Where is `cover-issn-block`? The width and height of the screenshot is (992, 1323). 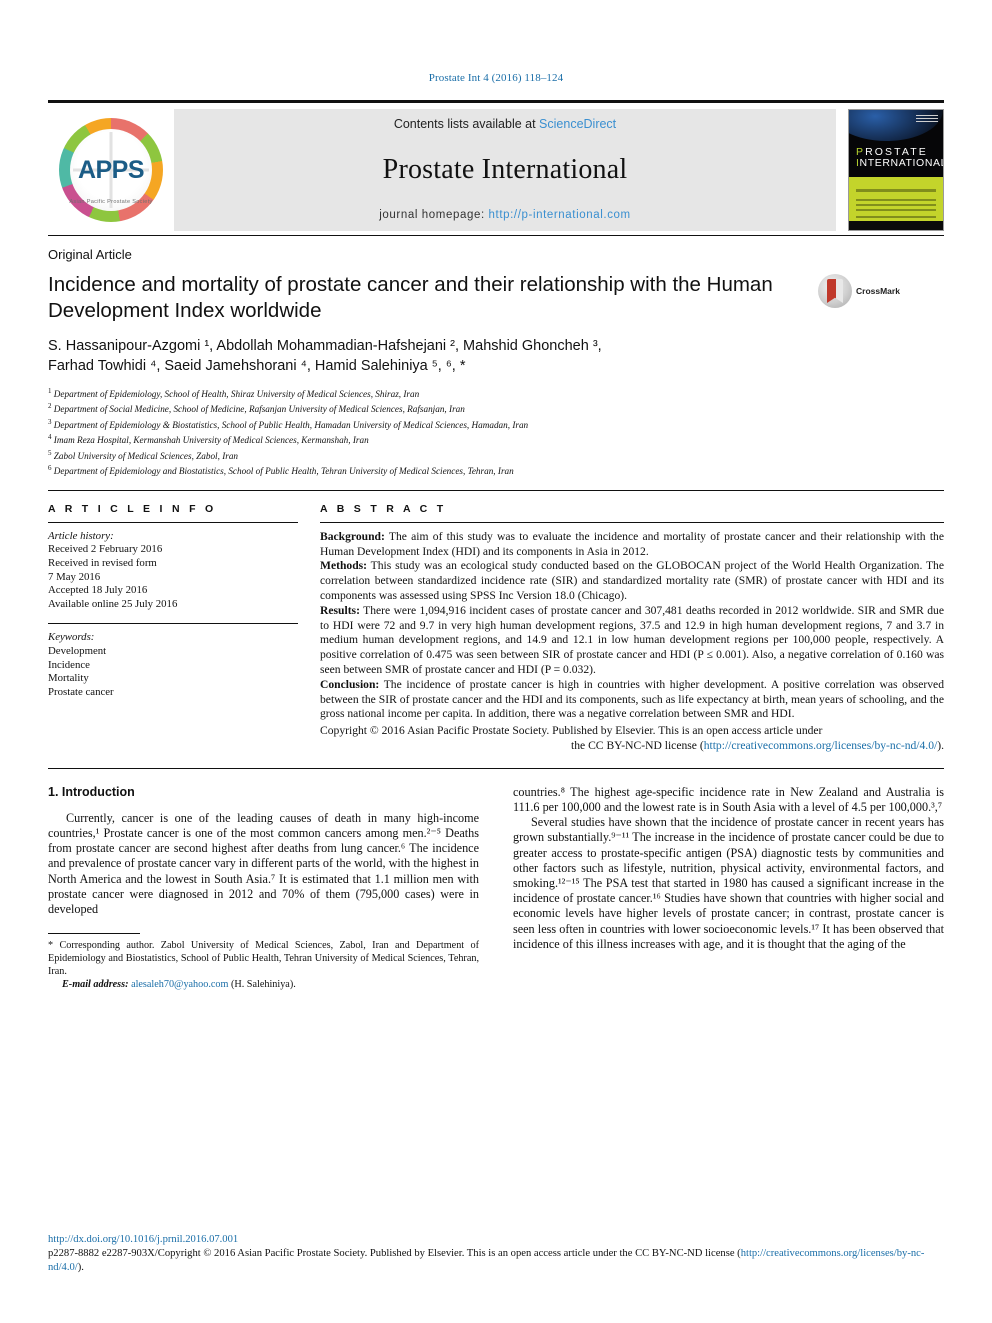 cover-issn-block is located at coordinates (927, 119).